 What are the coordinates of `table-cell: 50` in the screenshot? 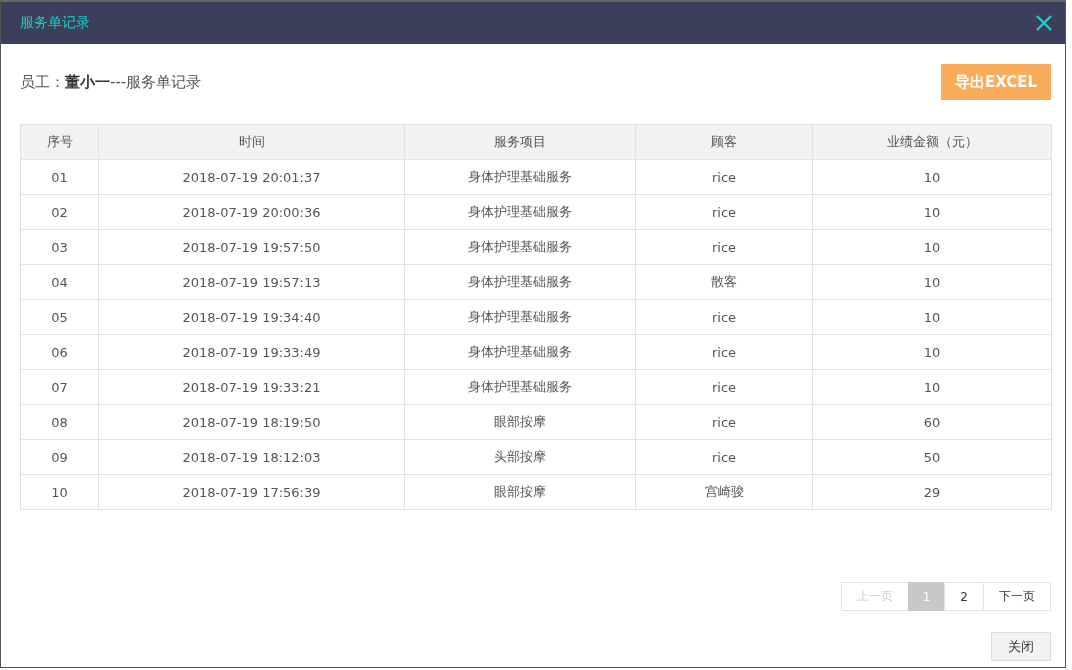 It's located at (932, 457).